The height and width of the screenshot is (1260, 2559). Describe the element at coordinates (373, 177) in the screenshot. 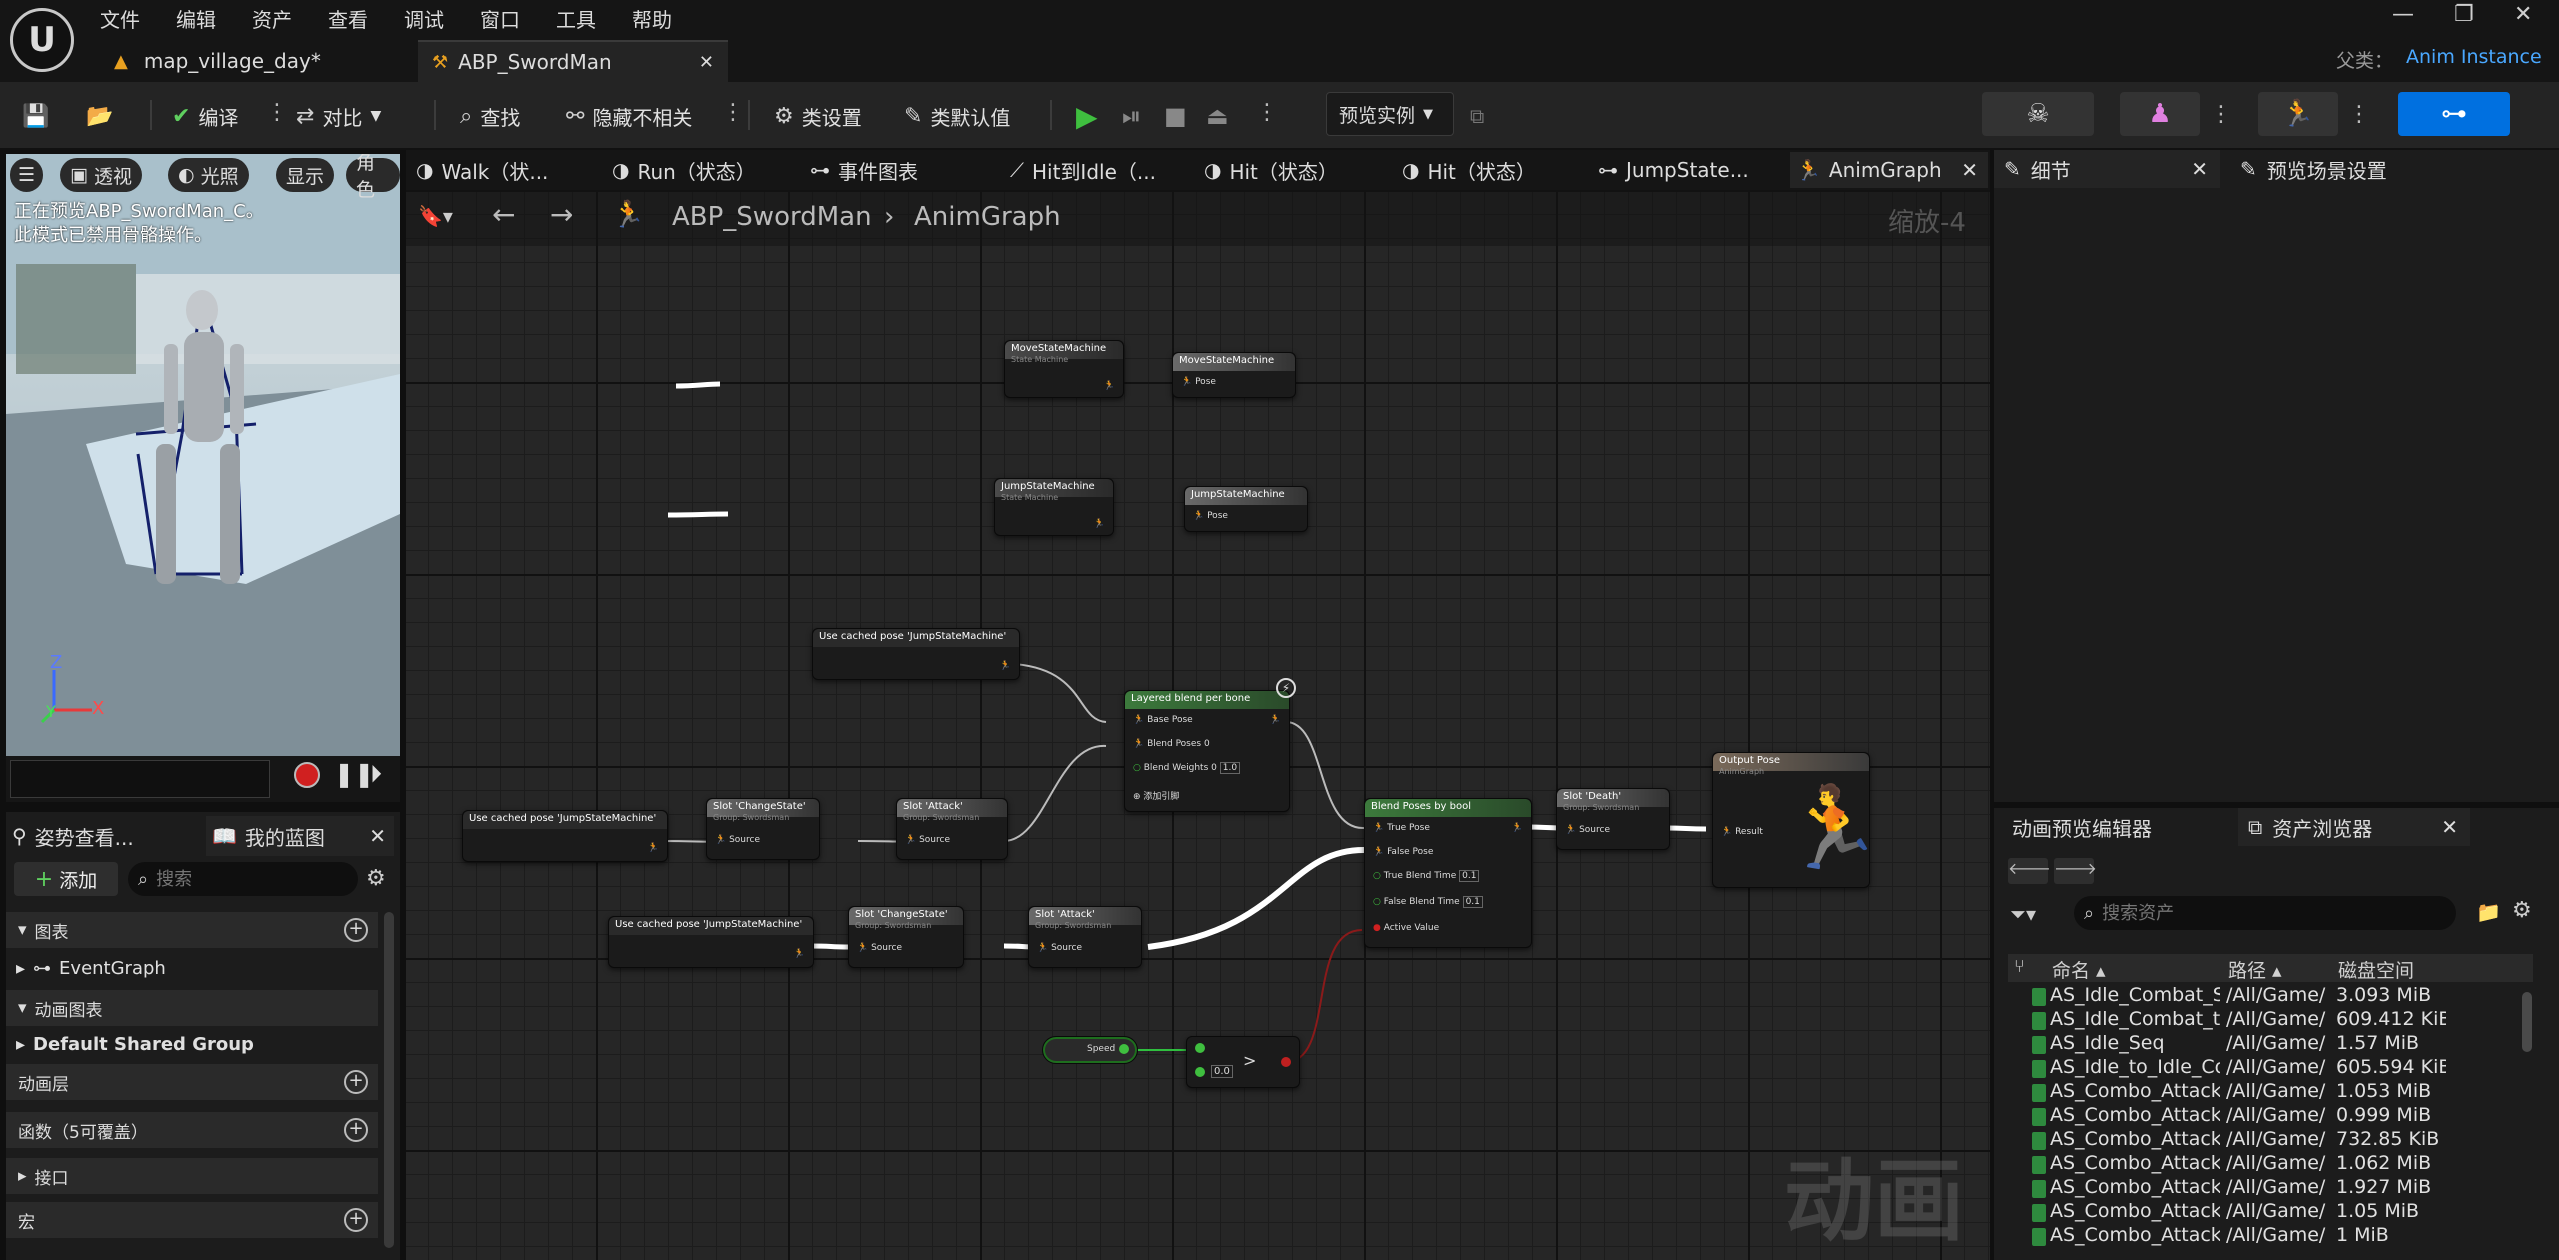

I see `character-button: 角色` at that location.